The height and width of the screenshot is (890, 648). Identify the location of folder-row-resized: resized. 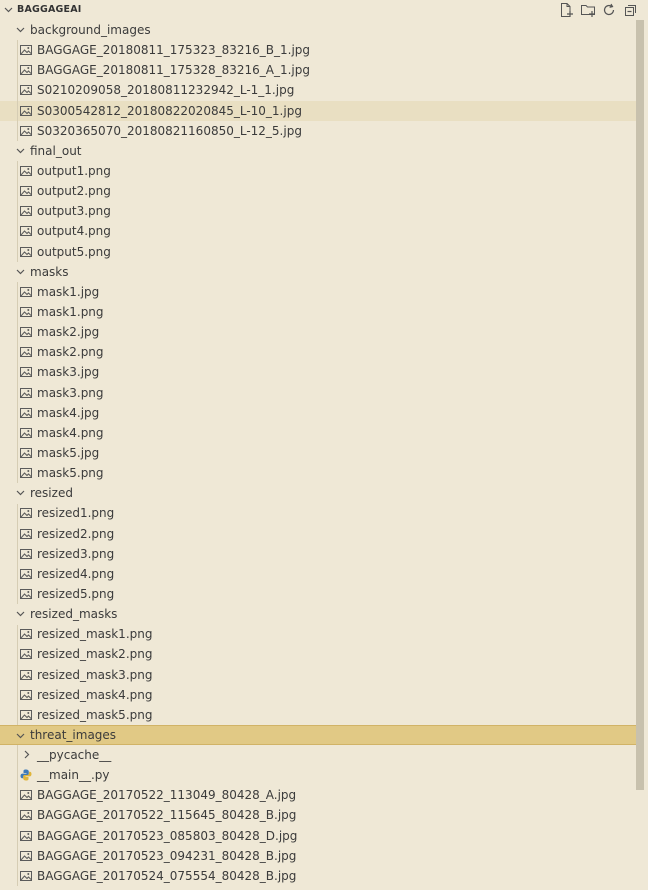
(318, 493).